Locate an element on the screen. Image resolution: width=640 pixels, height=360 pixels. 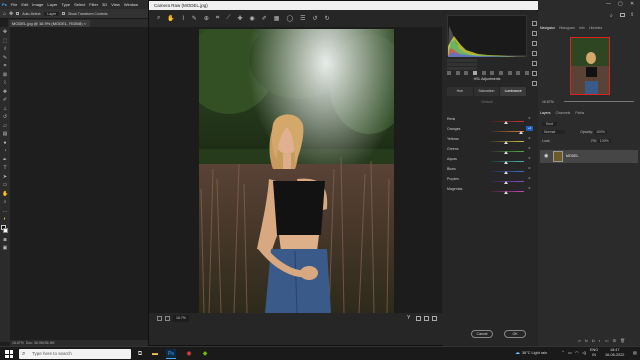
path-select-icon: ➤ is located at coordinates (5, 177).